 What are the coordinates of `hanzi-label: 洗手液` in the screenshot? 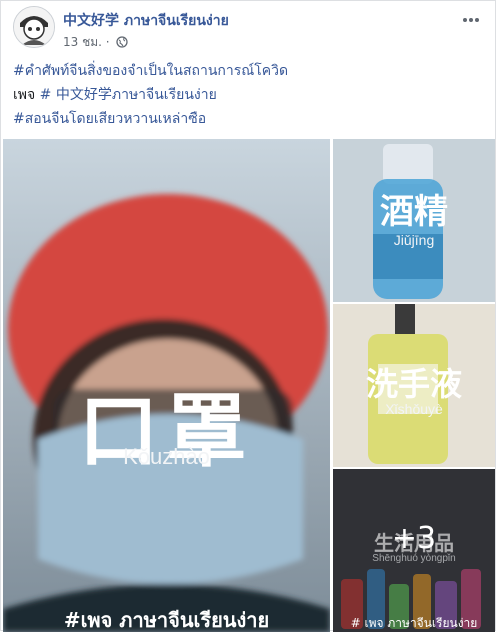 It's located at (413, 384).